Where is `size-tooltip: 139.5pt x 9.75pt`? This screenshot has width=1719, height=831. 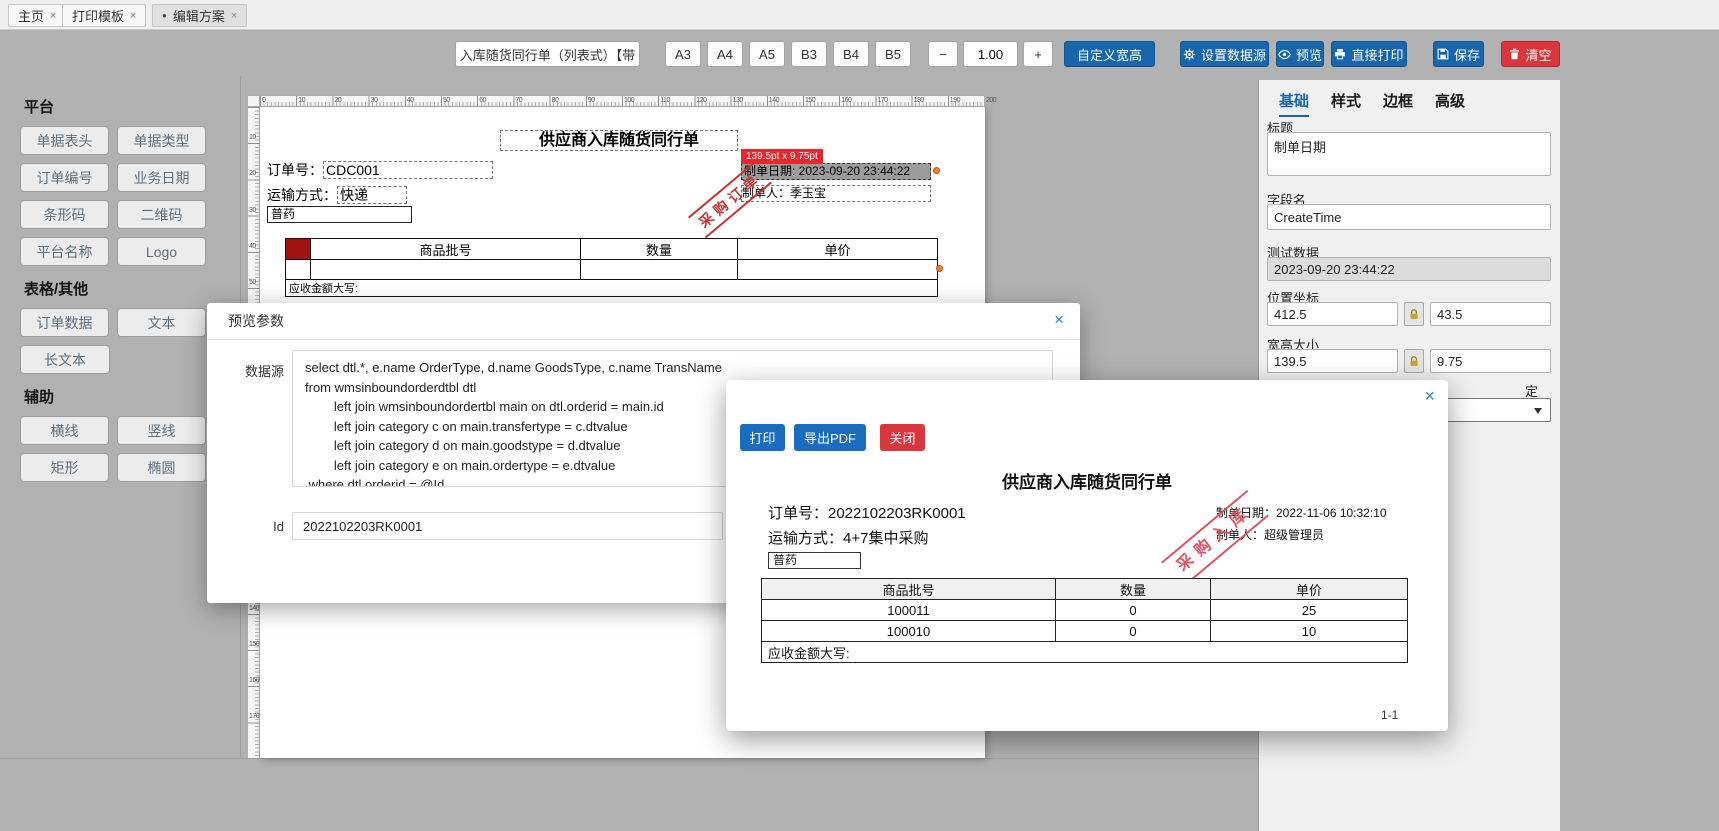
size-tooltip: 139.5pt x 9.75pt is located at coordinates (782, 156).